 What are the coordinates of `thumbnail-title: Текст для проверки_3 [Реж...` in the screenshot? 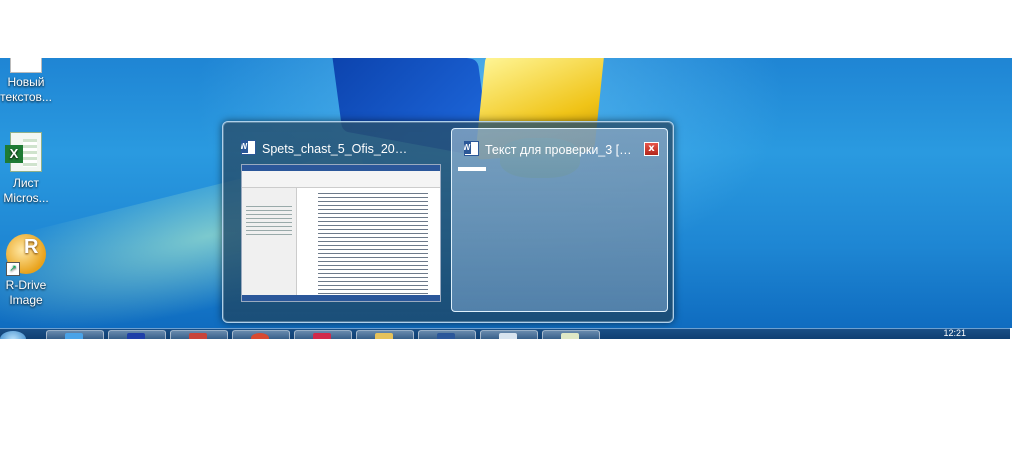 It's located at (550, 149).